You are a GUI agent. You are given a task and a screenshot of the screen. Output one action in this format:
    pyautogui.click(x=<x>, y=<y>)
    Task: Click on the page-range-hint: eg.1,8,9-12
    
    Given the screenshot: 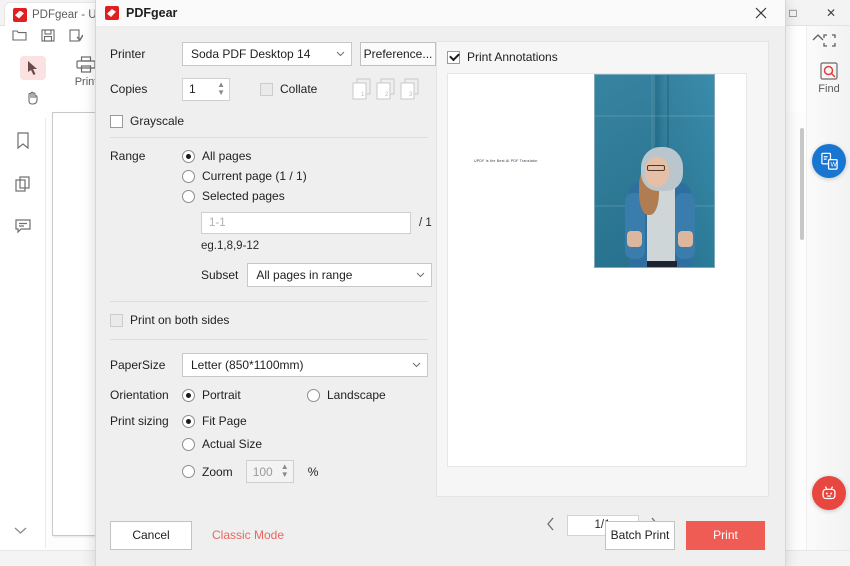 What is the action you would take?
    pyautogui.click(x=230, y=246)
    